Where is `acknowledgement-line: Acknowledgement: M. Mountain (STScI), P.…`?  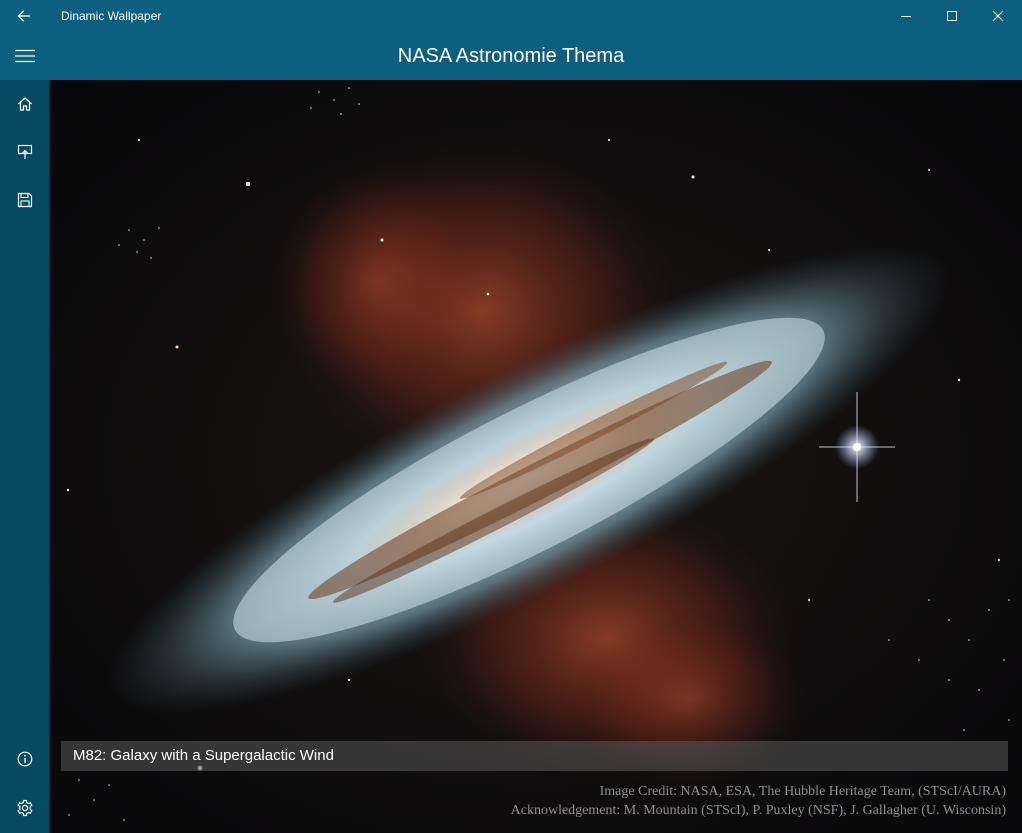
acknowledgement-line: Acknowledgement: M. Mountain (STScI), P.… is located at coordinates (758, 810).